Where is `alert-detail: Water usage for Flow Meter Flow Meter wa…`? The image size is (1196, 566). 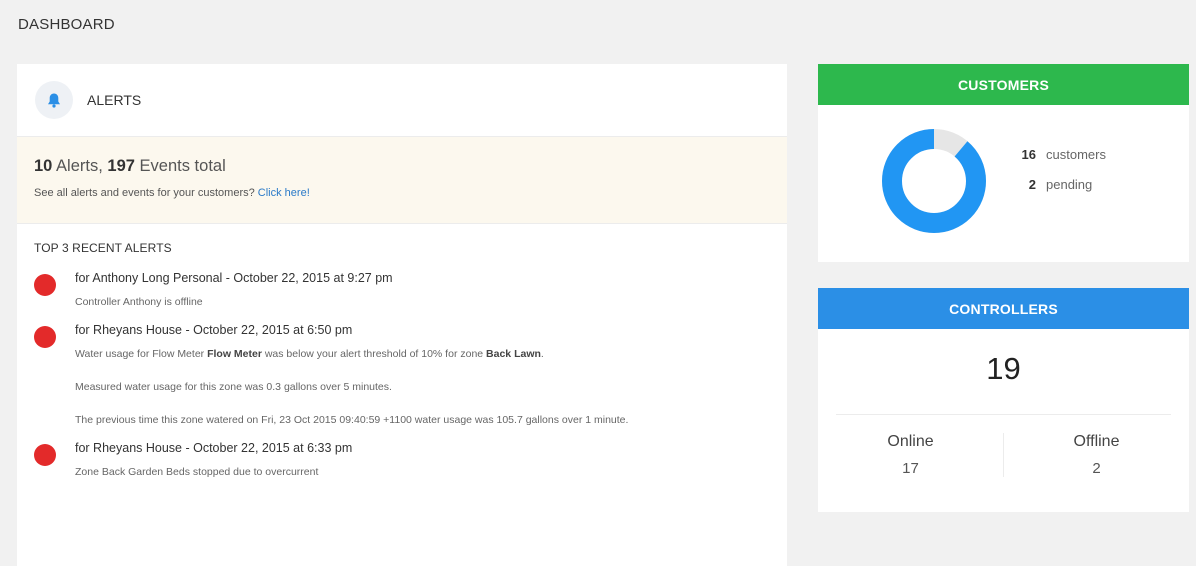 alert-detail: Water usage for Flow Meter Flow Meter wa… is located at coordinates (415, 387).